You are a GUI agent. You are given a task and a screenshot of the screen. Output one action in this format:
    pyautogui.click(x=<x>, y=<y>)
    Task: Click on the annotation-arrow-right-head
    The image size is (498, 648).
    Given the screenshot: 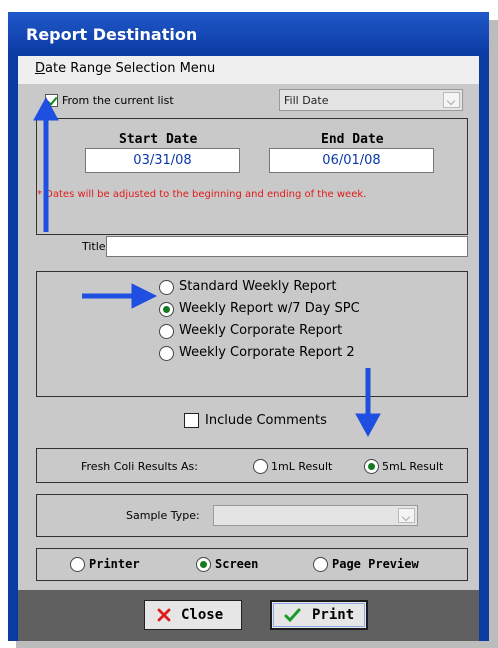 What is the action you would take?
    pyautogui.click(x=144, y=296)
    